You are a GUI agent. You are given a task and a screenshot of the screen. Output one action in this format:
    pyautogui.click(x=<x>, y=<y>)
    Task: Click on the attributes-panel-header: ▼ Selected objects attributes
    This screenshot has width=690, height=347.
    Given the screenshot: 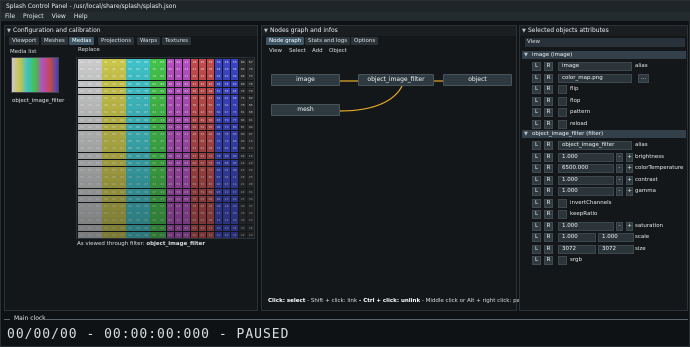 What is the action you would take?
    pyautogui.click(x=603, y=31)
    